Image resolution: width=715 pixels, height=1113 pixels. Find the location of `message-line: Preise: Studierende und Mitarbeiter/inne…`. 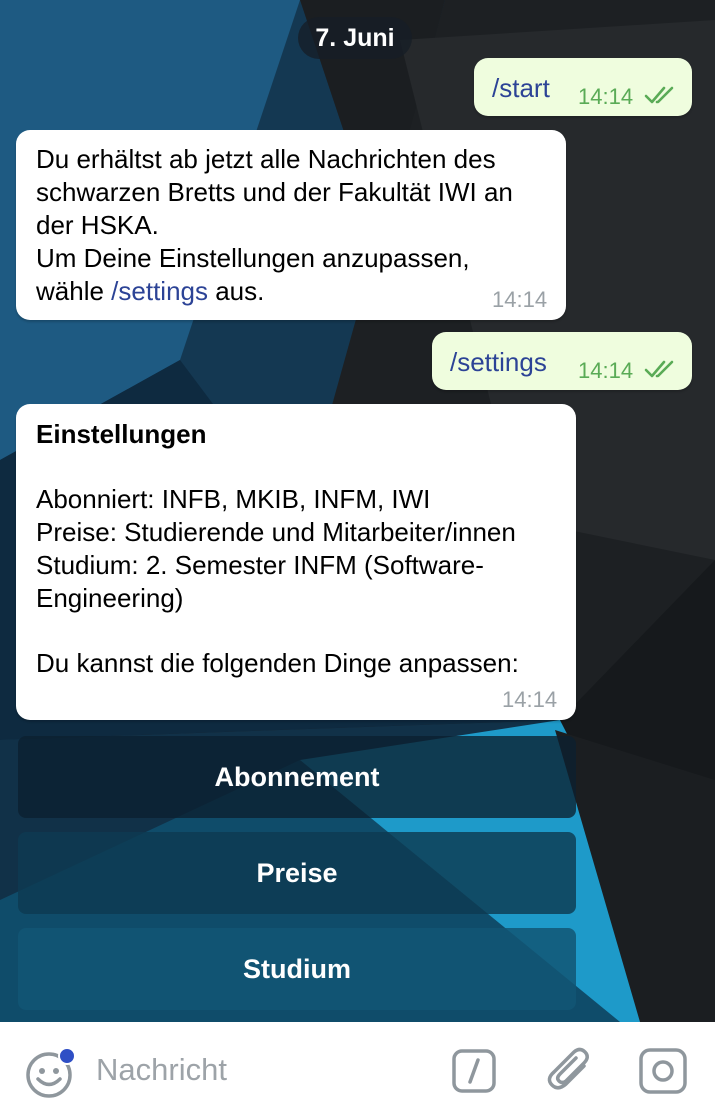

message-line: Preise: Studierende und Mitarbeiter/inne… is located at coordinates (276, 532).